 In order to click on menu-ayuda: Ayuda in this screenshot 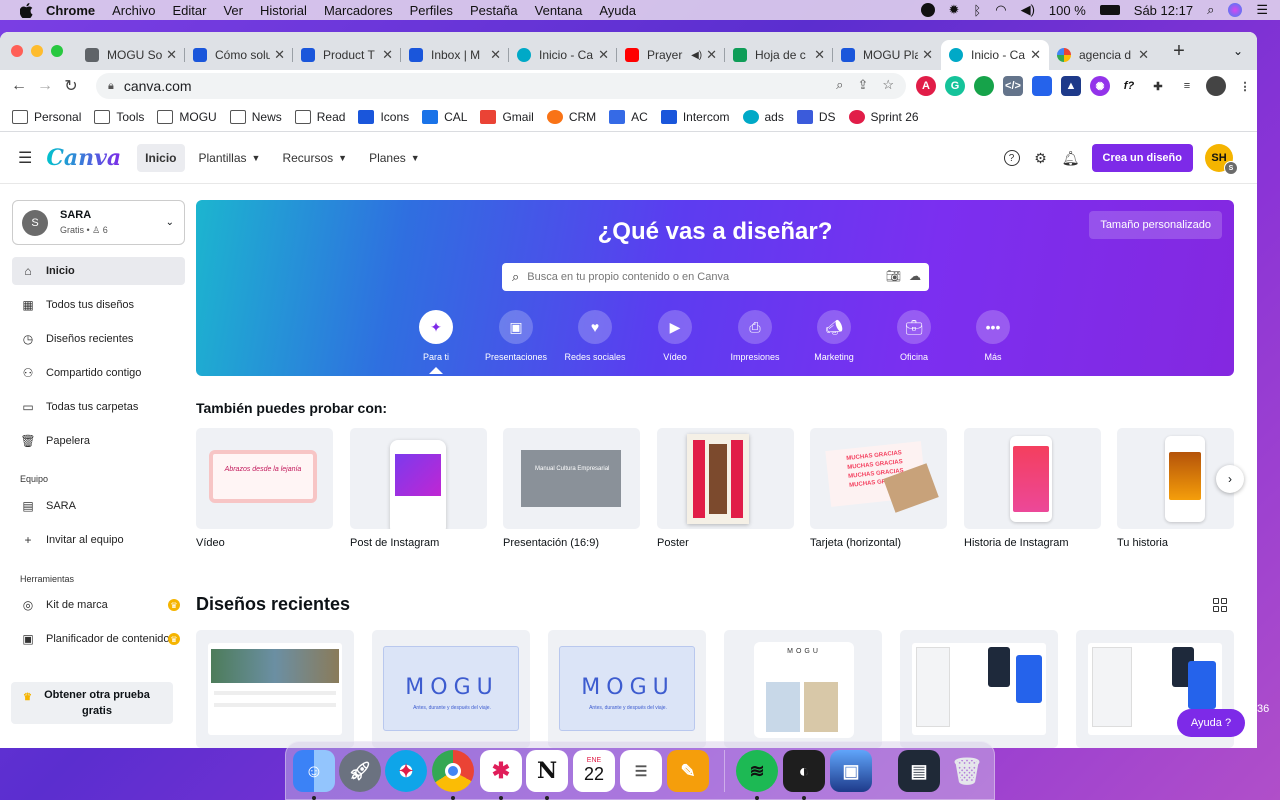, I will do `click(617, 10)`.